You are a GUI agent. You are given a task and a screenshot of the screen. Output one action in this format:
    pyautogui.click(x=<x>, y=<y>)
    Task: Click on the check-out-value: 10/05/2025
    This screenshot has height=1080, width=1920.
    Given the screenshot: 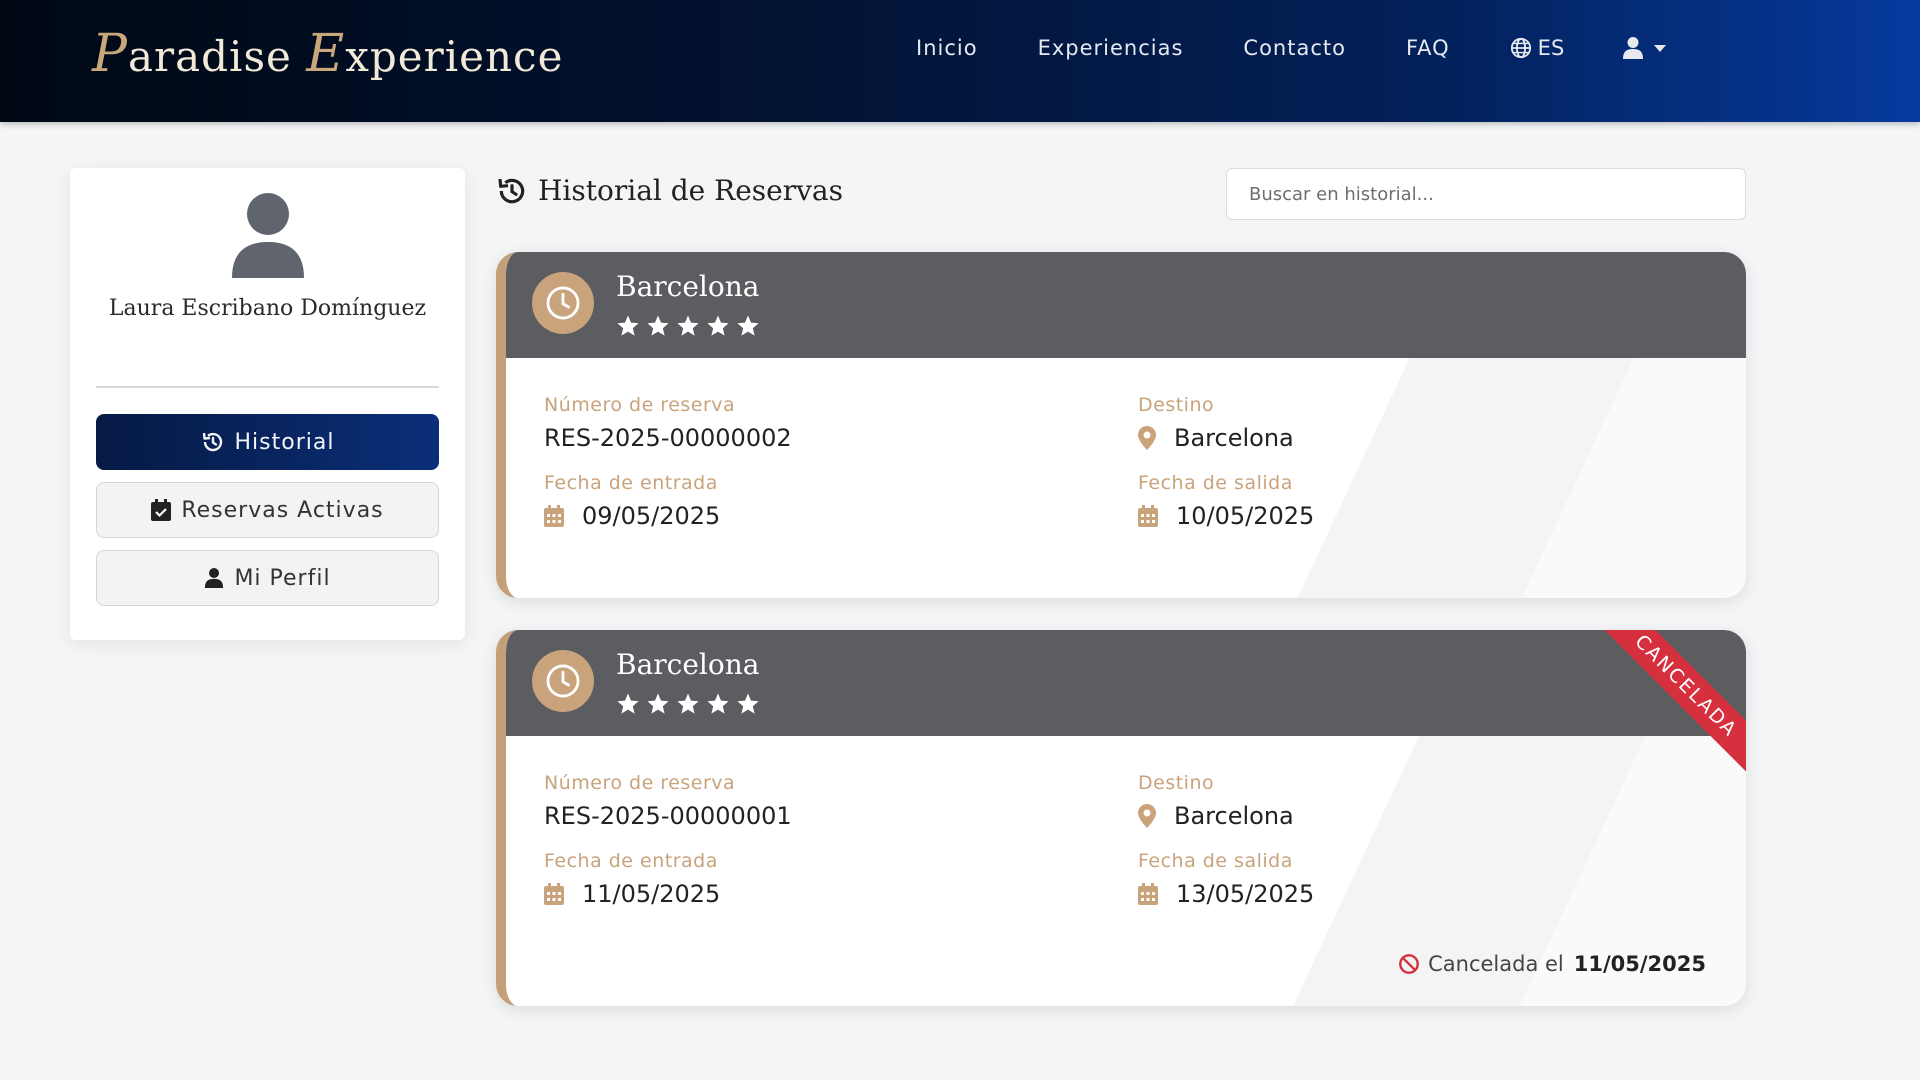 What is the action you would take?
    pyautogui.click(x=1226, y=516)
    